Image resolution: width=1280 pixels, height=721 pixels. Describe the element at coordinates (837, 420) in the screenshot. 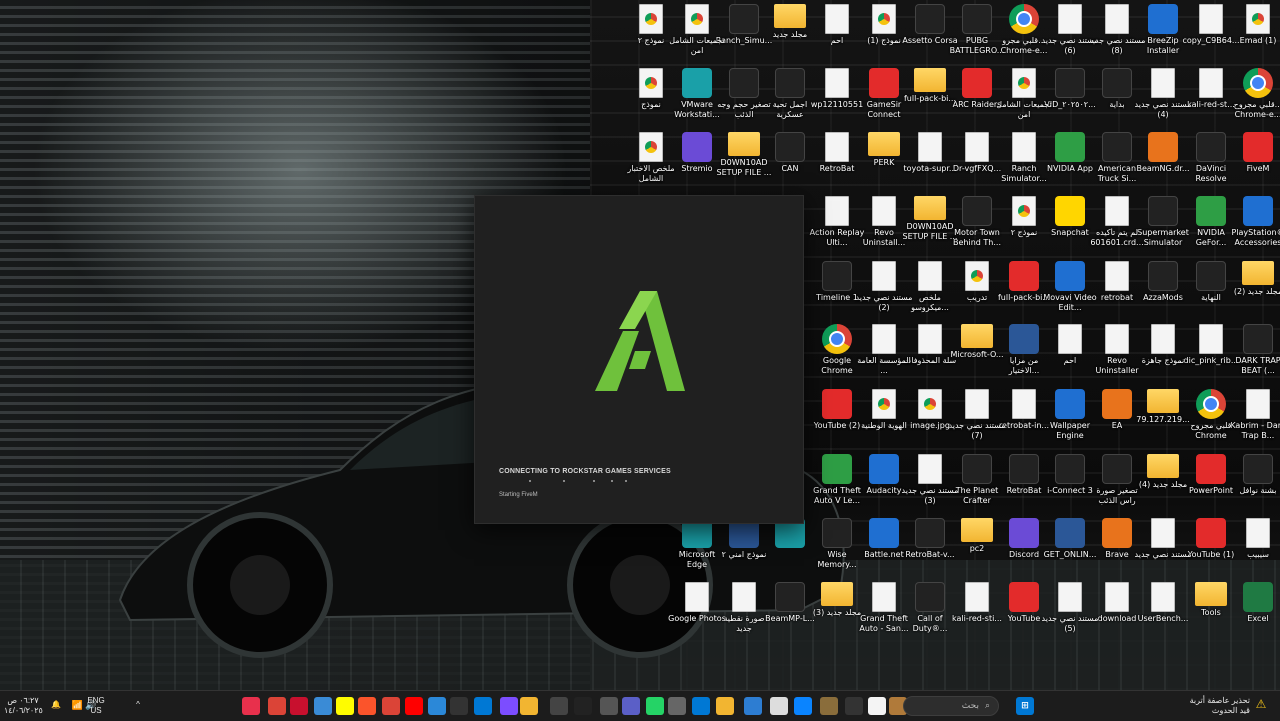

I see `desktop-icon: YouTube (2)` at that location.